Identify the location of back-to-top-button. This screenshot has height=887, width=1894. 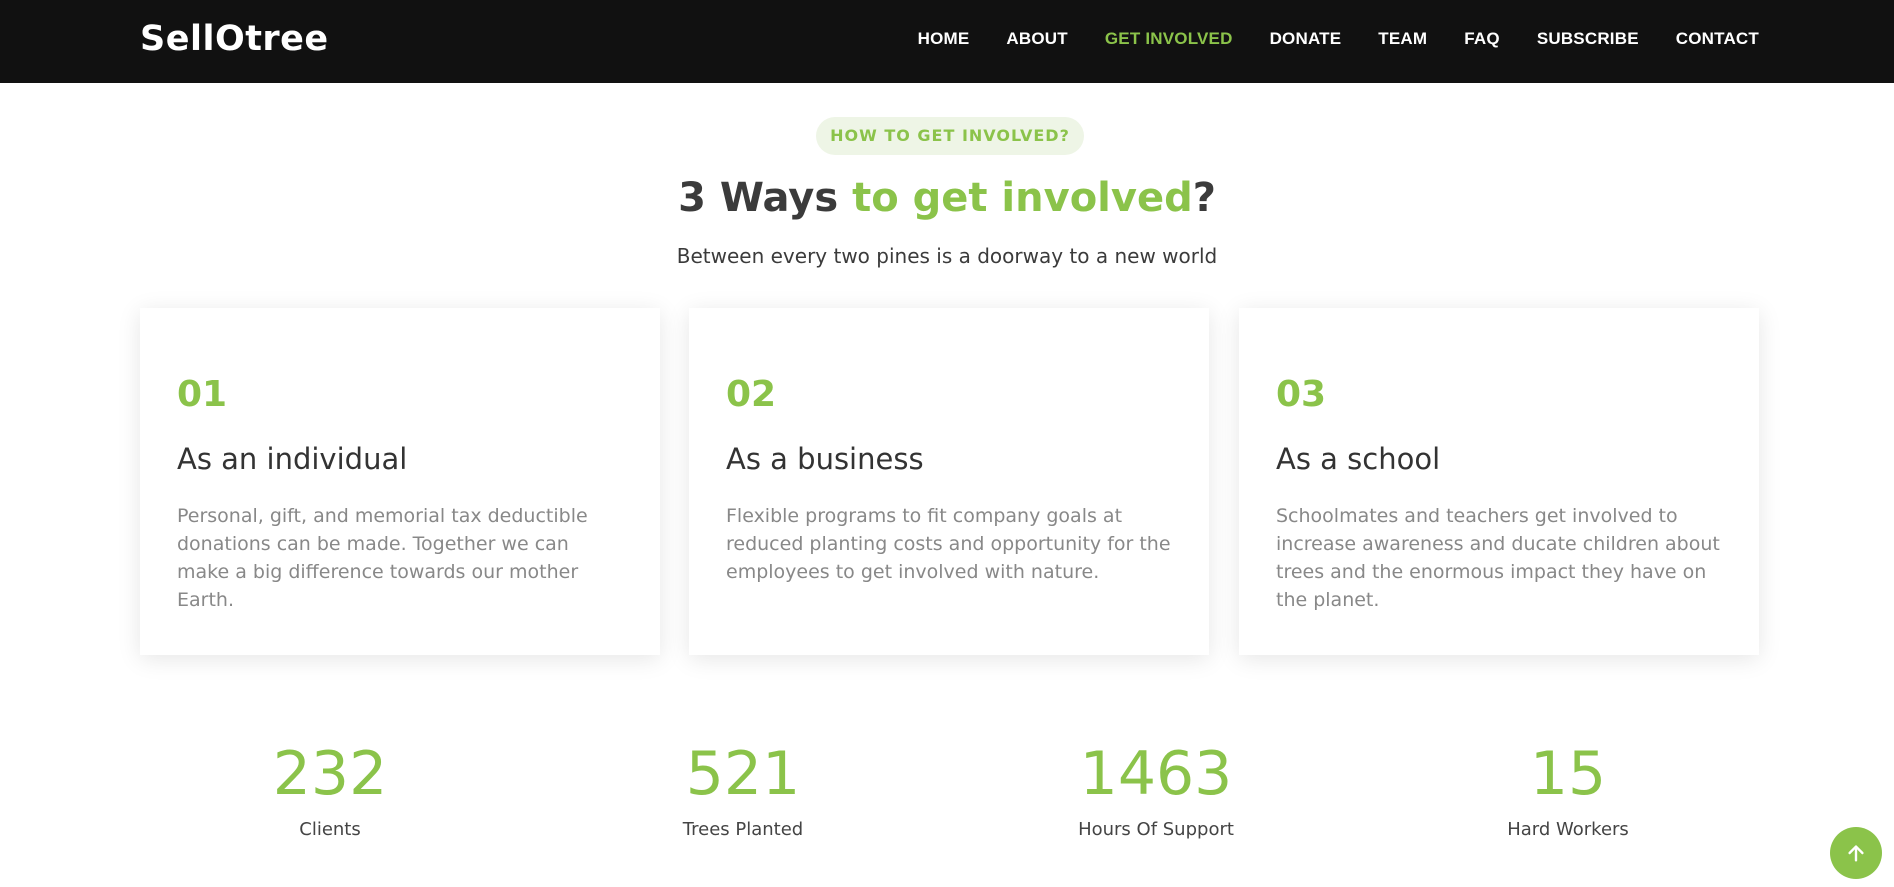
(1856, 853).